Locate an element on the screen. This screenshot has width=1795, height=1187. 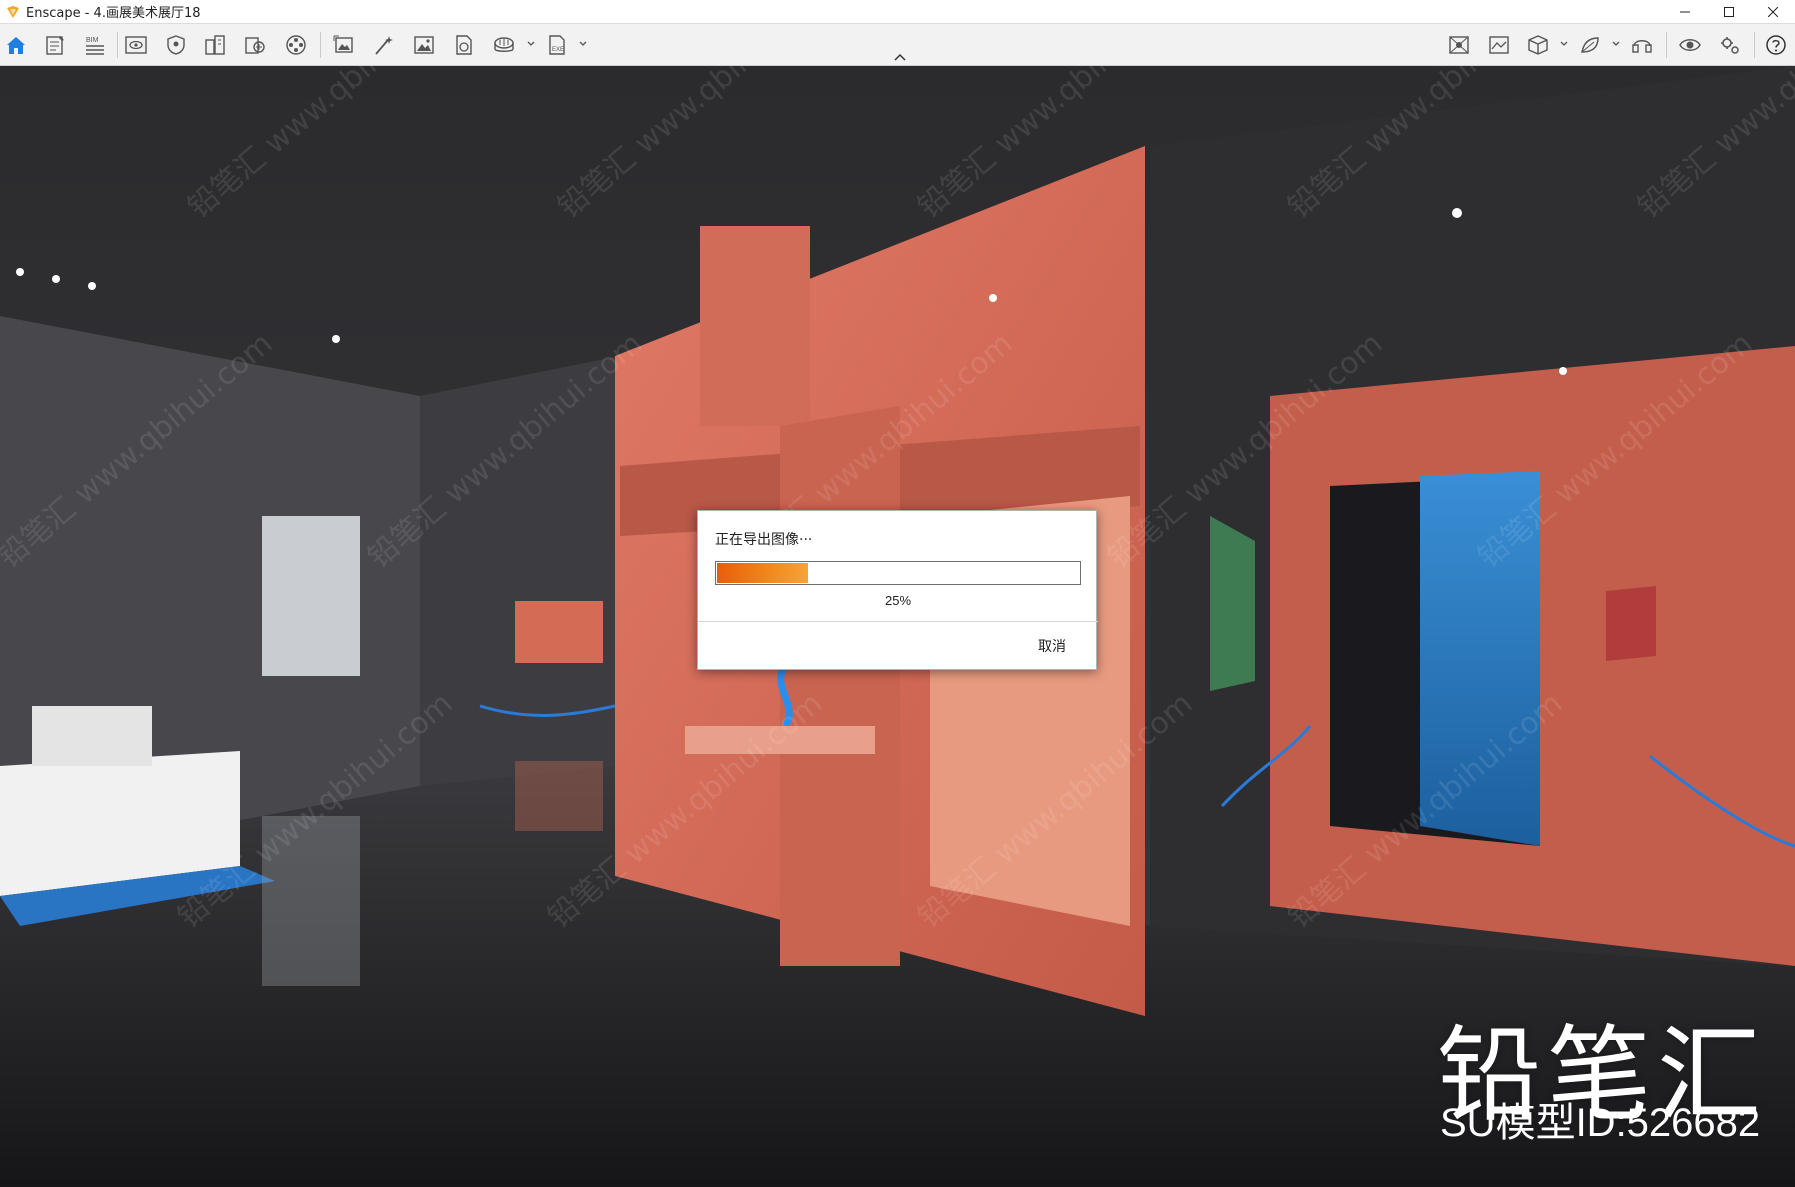
render-image-button is located at coordinates (424, 45).